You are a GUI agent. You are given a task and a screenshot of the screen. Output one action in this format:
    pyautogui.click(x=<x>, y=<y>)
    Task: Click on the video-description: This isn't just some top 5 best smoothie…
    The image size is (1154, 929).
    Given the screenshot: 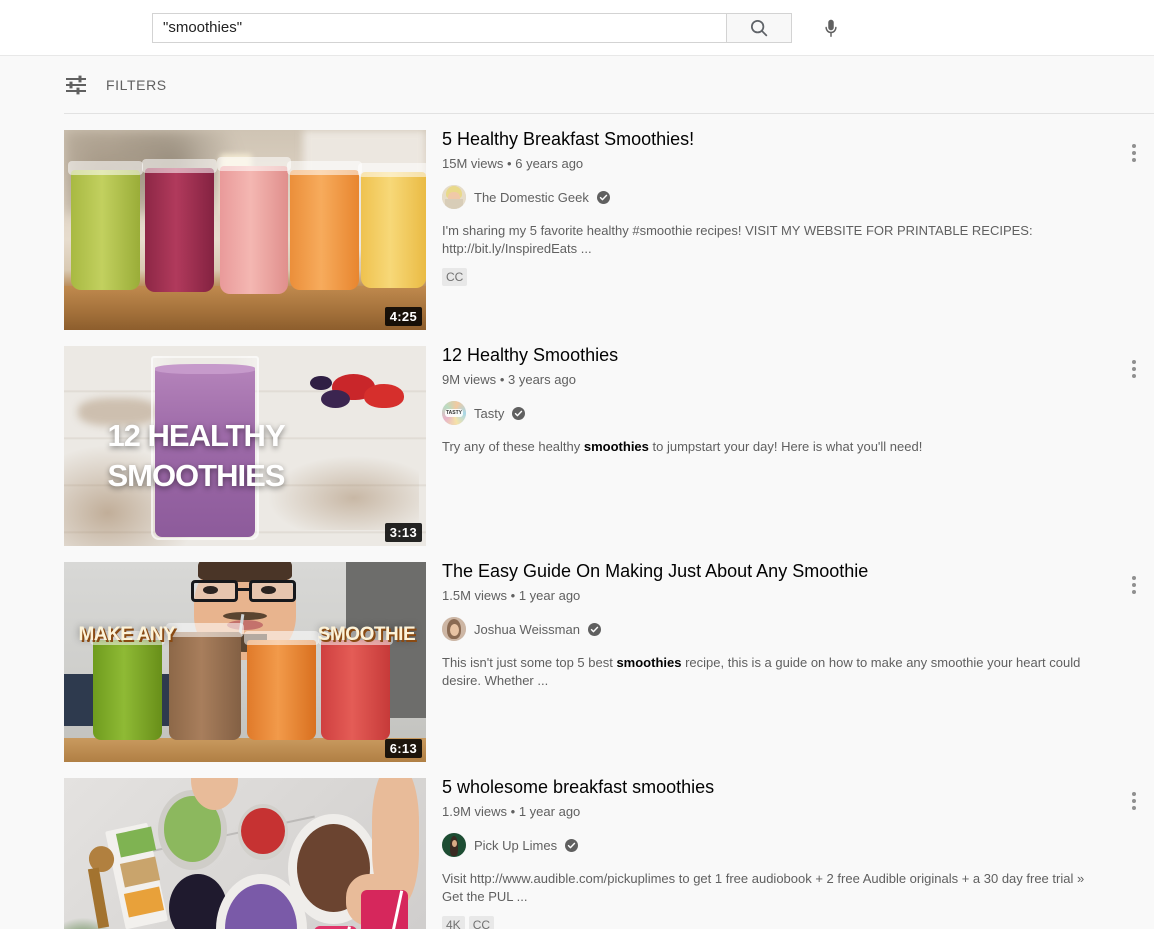 What is the action you would take?
    pyautogui.click(x=775, y=672)
    